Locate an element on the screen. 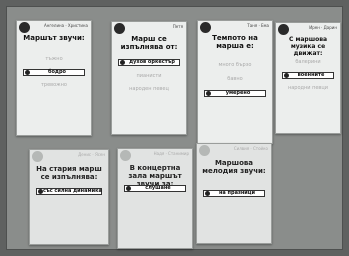 This screenshot has width=349, height=256. answer-option-selected: на празници is located at coordinates (234, 193).